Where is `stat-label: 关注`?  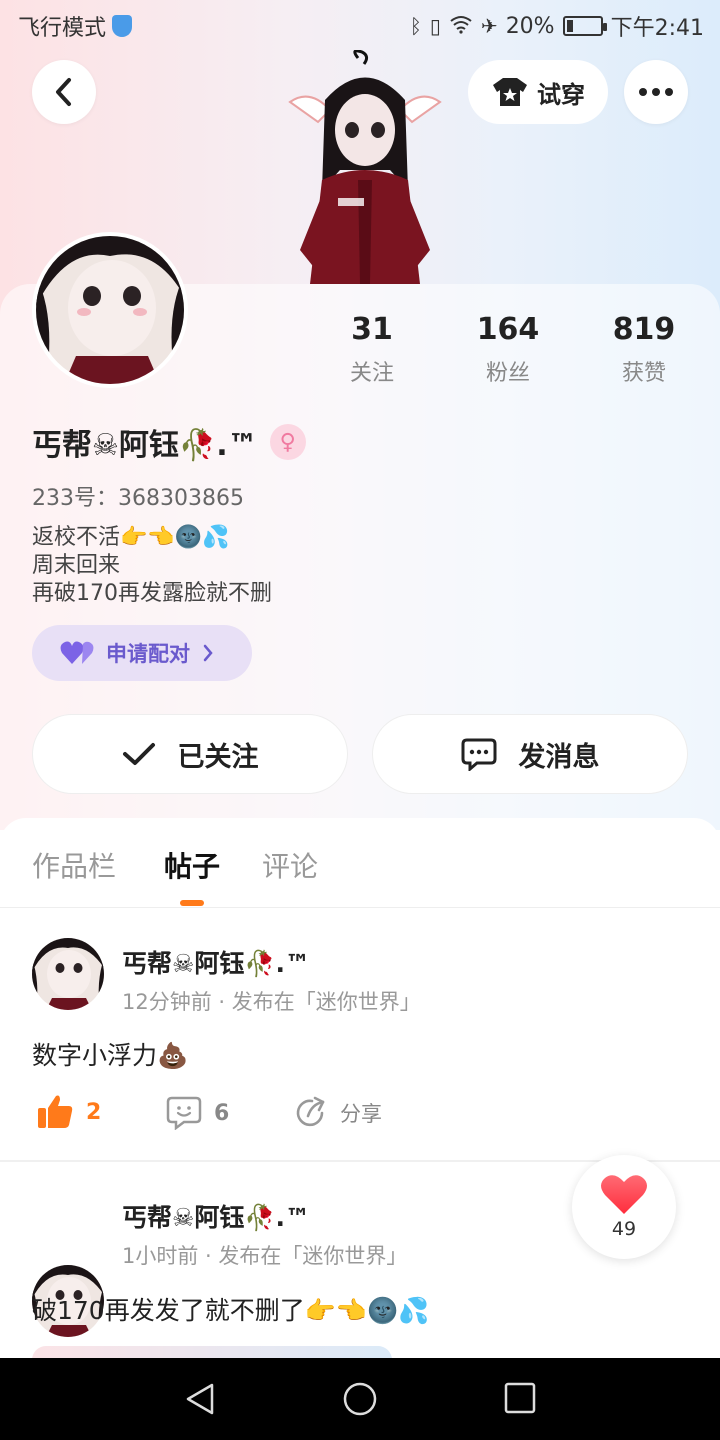 stat-label: 关注 is located at coordinates (371, 373).